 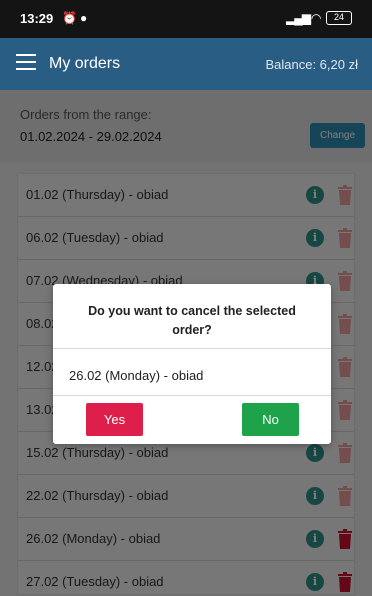 What do you see at coordinates (316, 18) in the screenshot?
I see `wifi-icon: ◠` at bounding box center [316, 18].